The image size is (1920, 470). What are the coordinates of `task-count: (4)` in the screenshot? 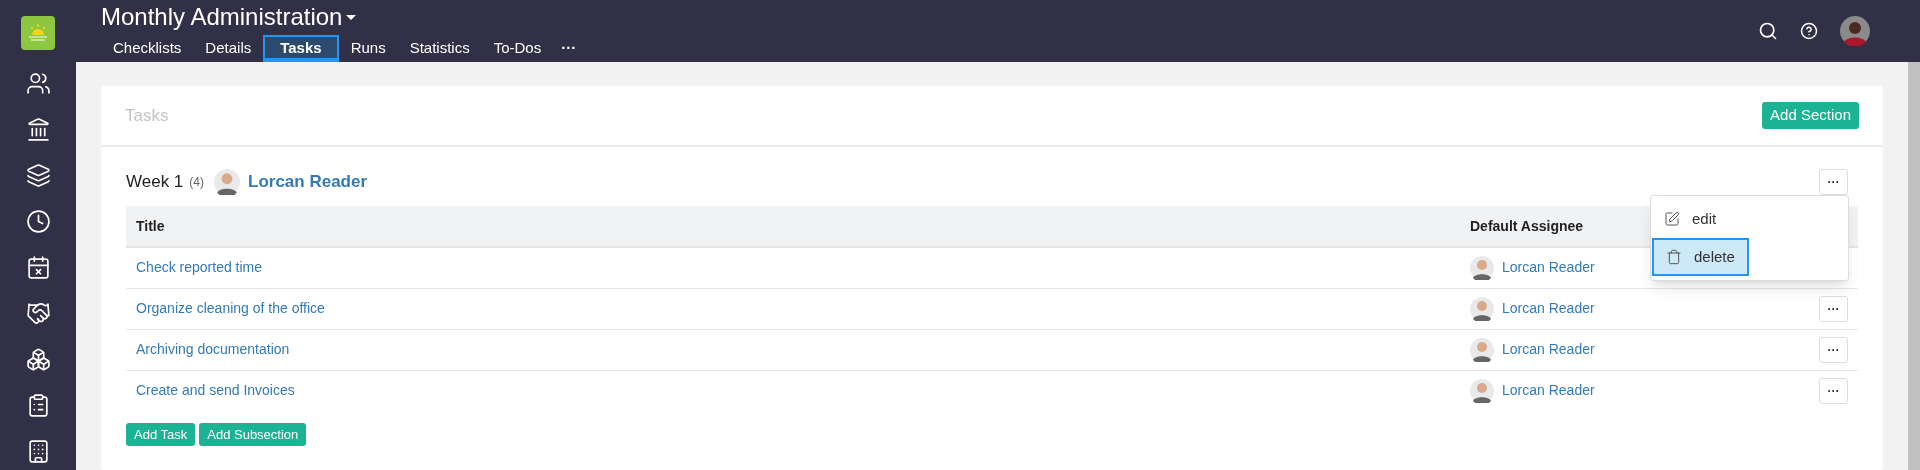 It's located at (196, 182).